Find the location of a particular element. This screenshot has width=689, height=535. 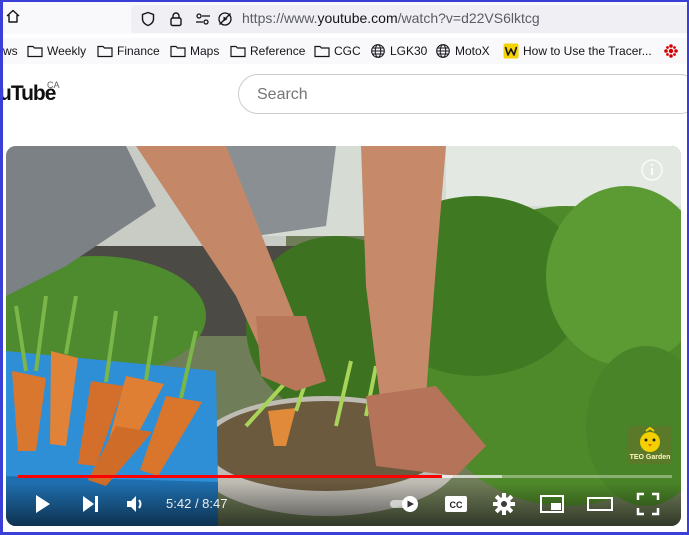

miniplayer-icon is located at coordinates (552, 504).